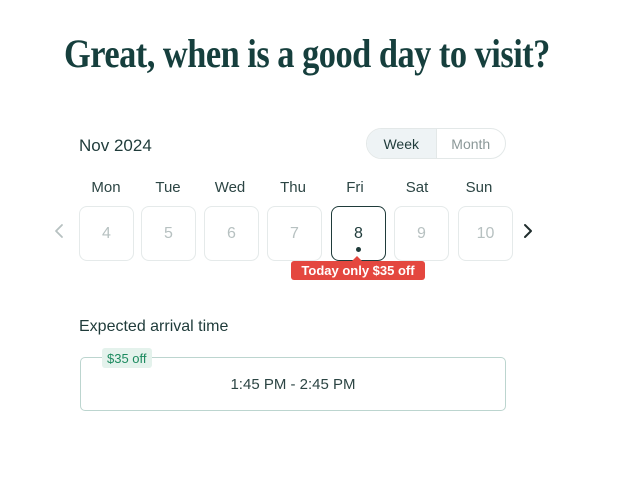 This screenshot has width=640, height=482. Describe the element at coordinates (402, 143) in the screenshot. I see `view-toggle-week: Week` at that location.